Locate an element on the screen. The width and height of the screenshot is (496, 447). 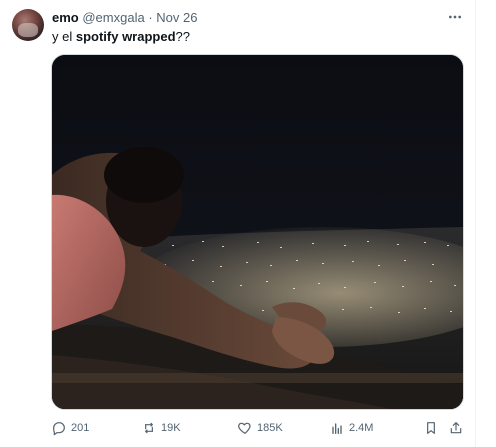
repost-count: 19K is located at coordinates (171, 428).